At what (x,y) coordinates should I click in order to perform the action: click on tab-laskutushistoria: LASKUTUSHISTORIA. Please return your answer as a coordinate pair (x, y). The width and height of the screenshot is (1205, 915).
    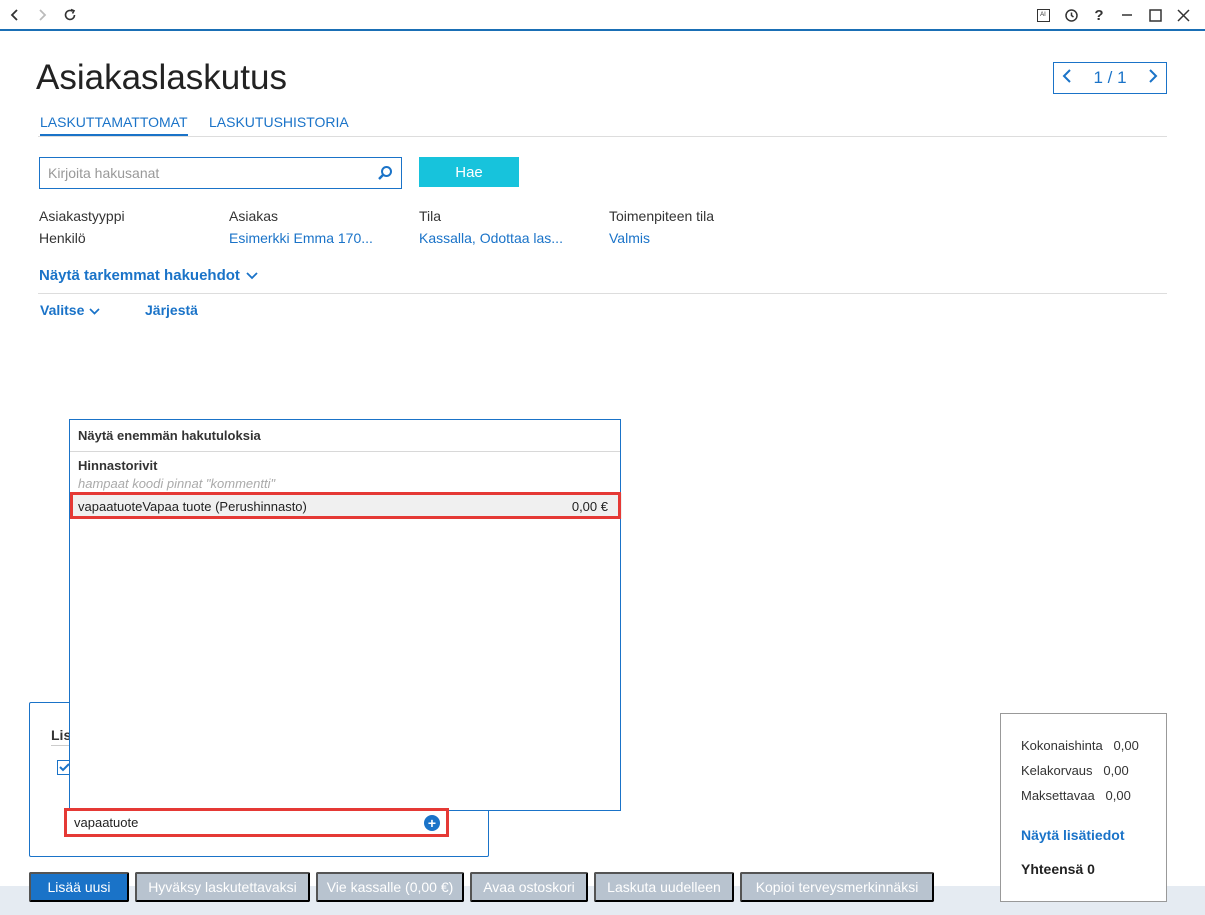
    Looking at the image, I should click on (279, 124).